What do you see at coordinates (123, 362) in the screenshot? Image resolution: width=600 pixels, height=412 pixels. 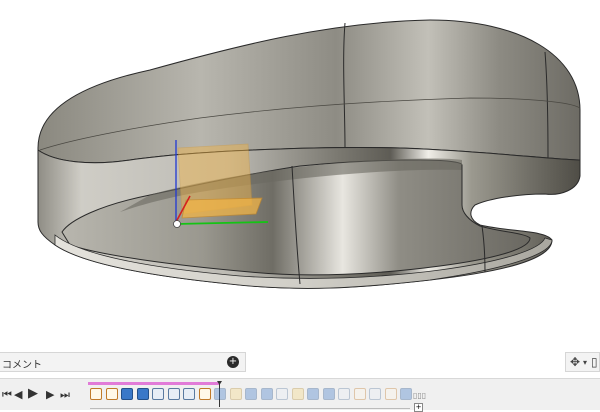 I see `comments-panel: コメント +` at bounding box center [123, 362].